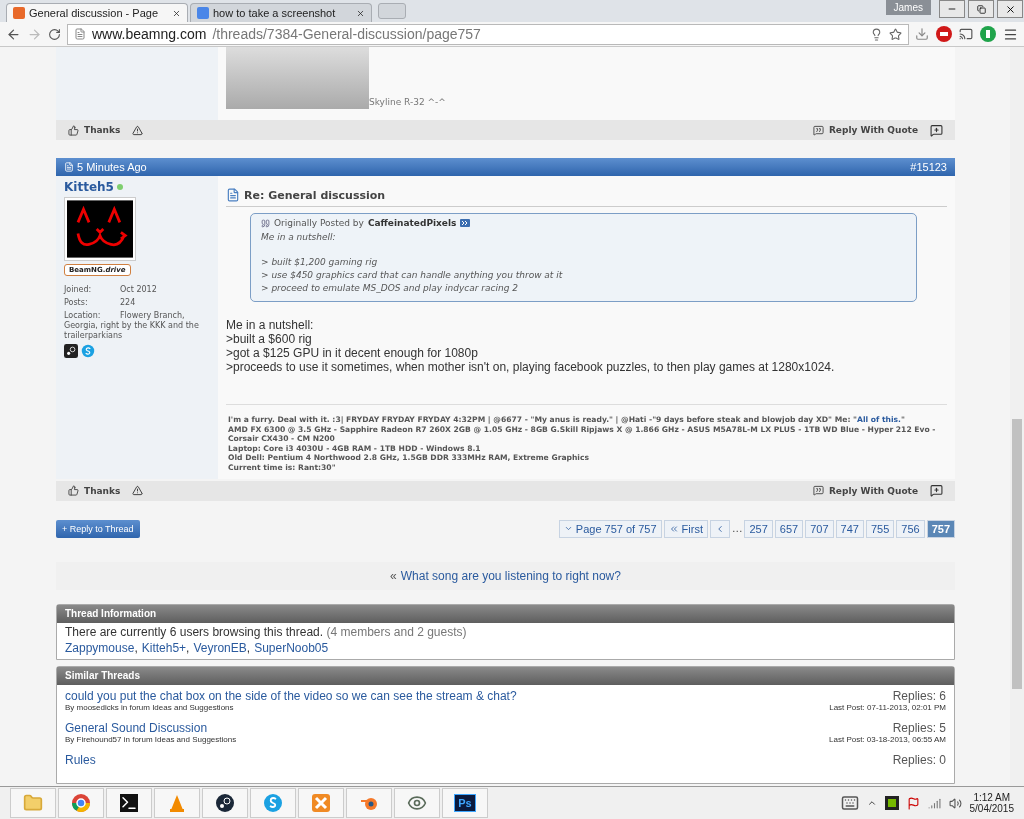 The image size is (1024, 819). Describe the element at coordinates (913, 803) in the screenshot. I see `action-center-button` at that location.